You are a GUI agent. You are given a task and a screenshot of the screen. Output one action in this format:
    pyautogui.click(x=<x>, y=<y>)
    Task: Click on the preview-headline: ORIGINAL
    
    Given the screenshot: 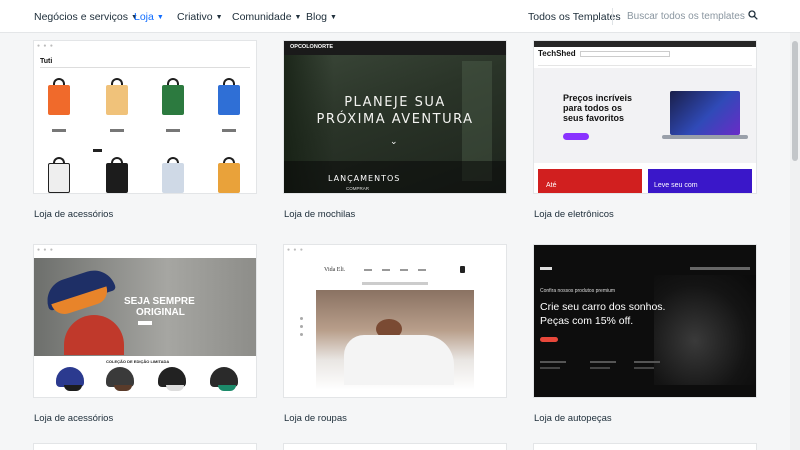 What is the action you would take?
    pyautogui.click(x=160, y=312)
    